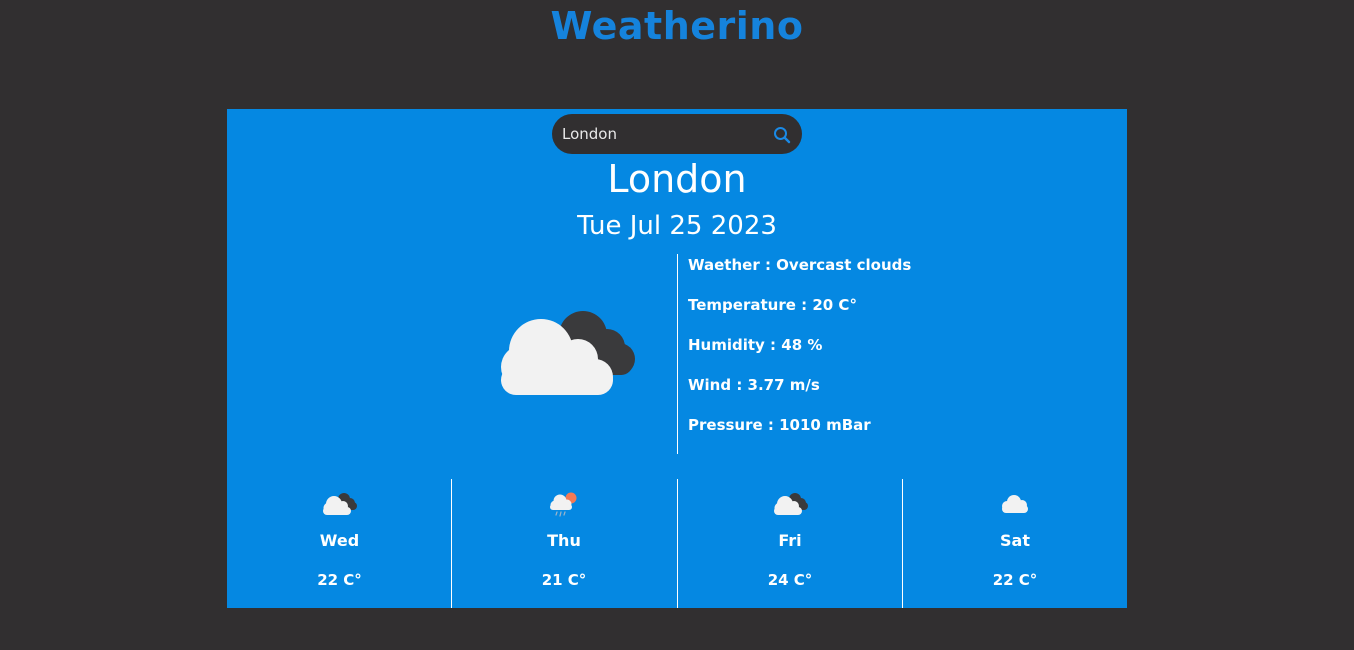  Describe the element at coordinates (339, 540) in the screenshot. I see `forecast-day: Wed` at that location.